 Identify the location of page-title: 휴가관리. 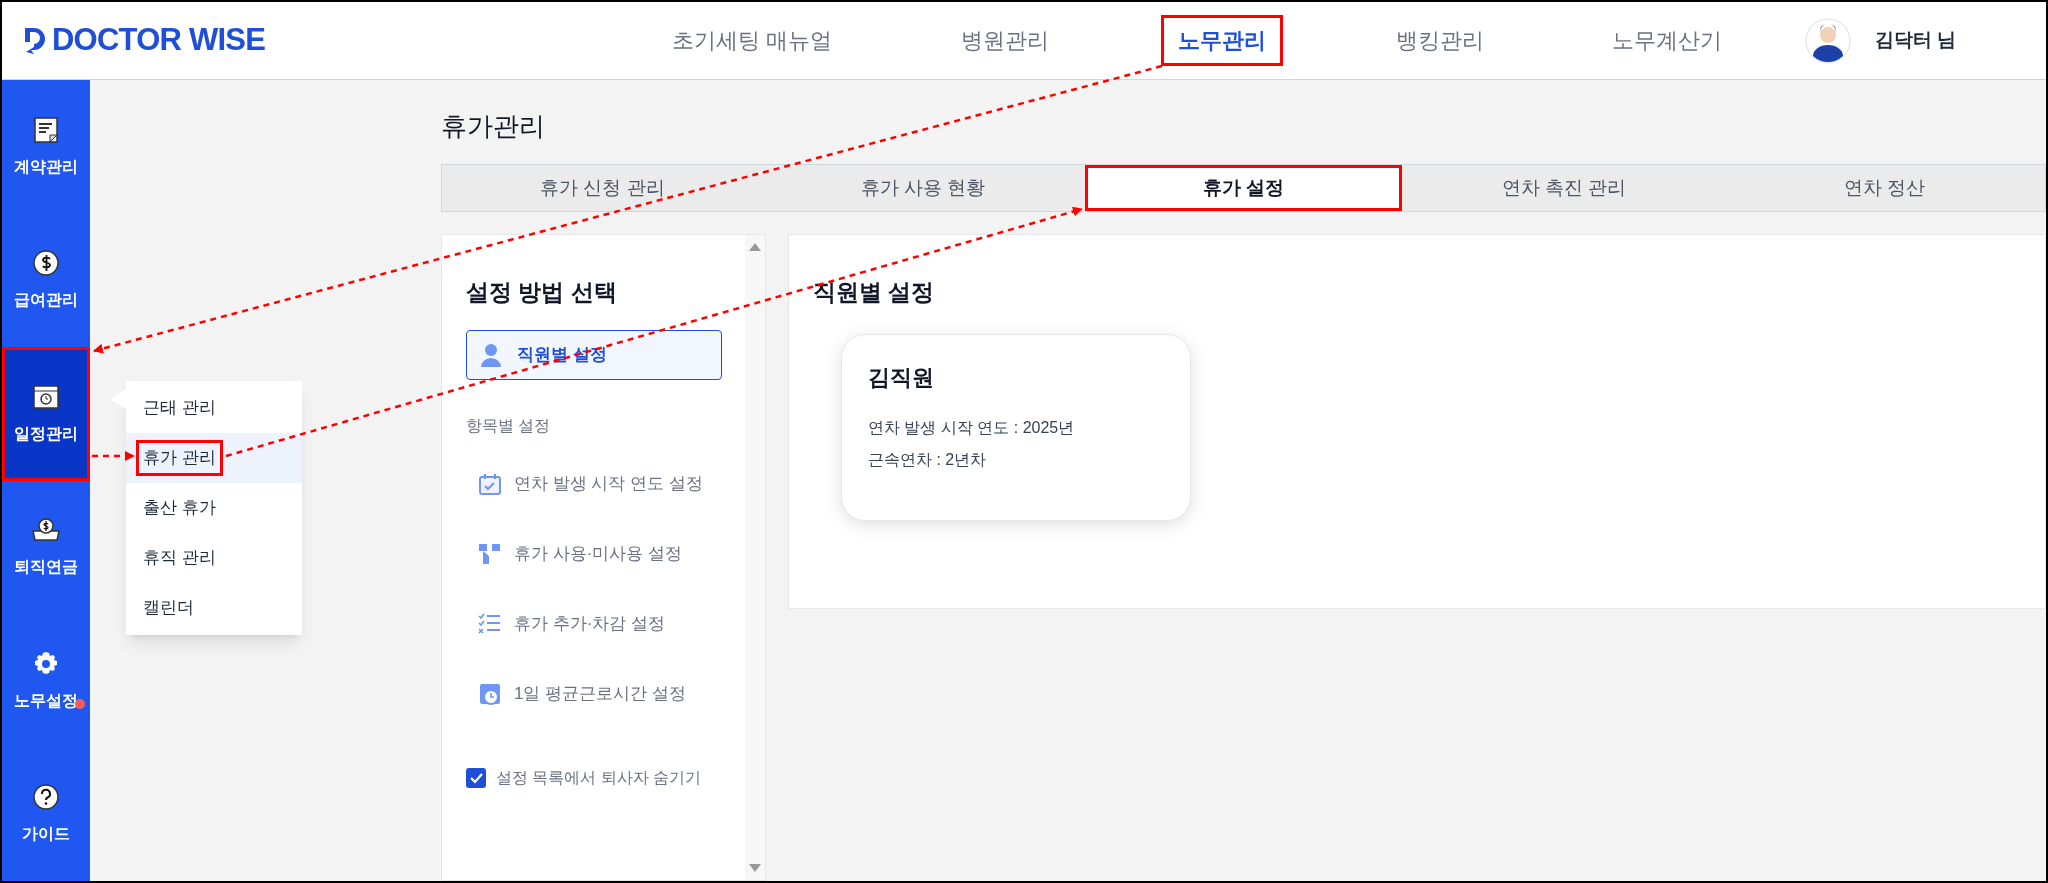
(493, 126).